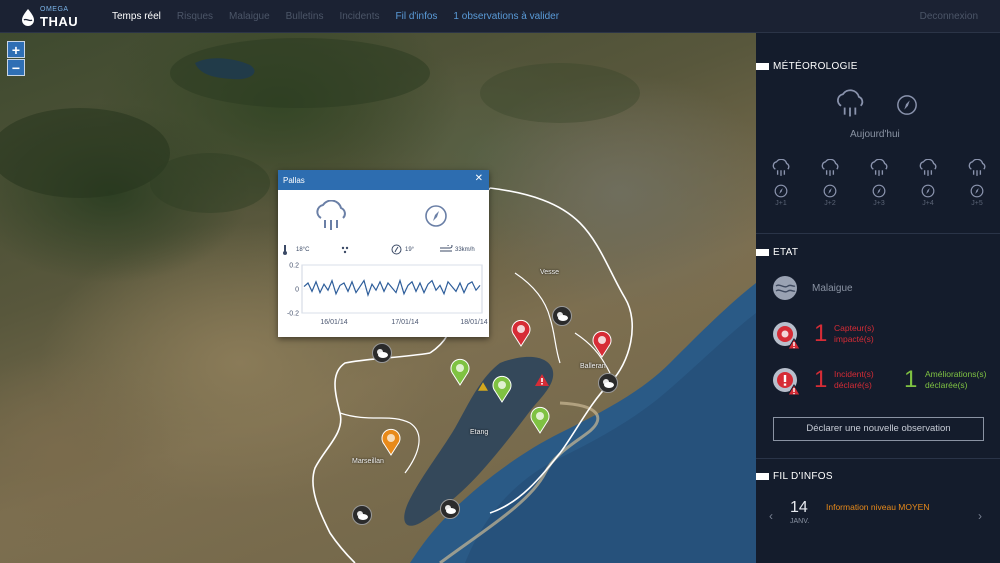 This screenshot has width=1000, height=563. What do you see at coordinates (303, 250) in the screenshot?
I see `popup-temperature: 18°C` at bounding box center [303, 250].